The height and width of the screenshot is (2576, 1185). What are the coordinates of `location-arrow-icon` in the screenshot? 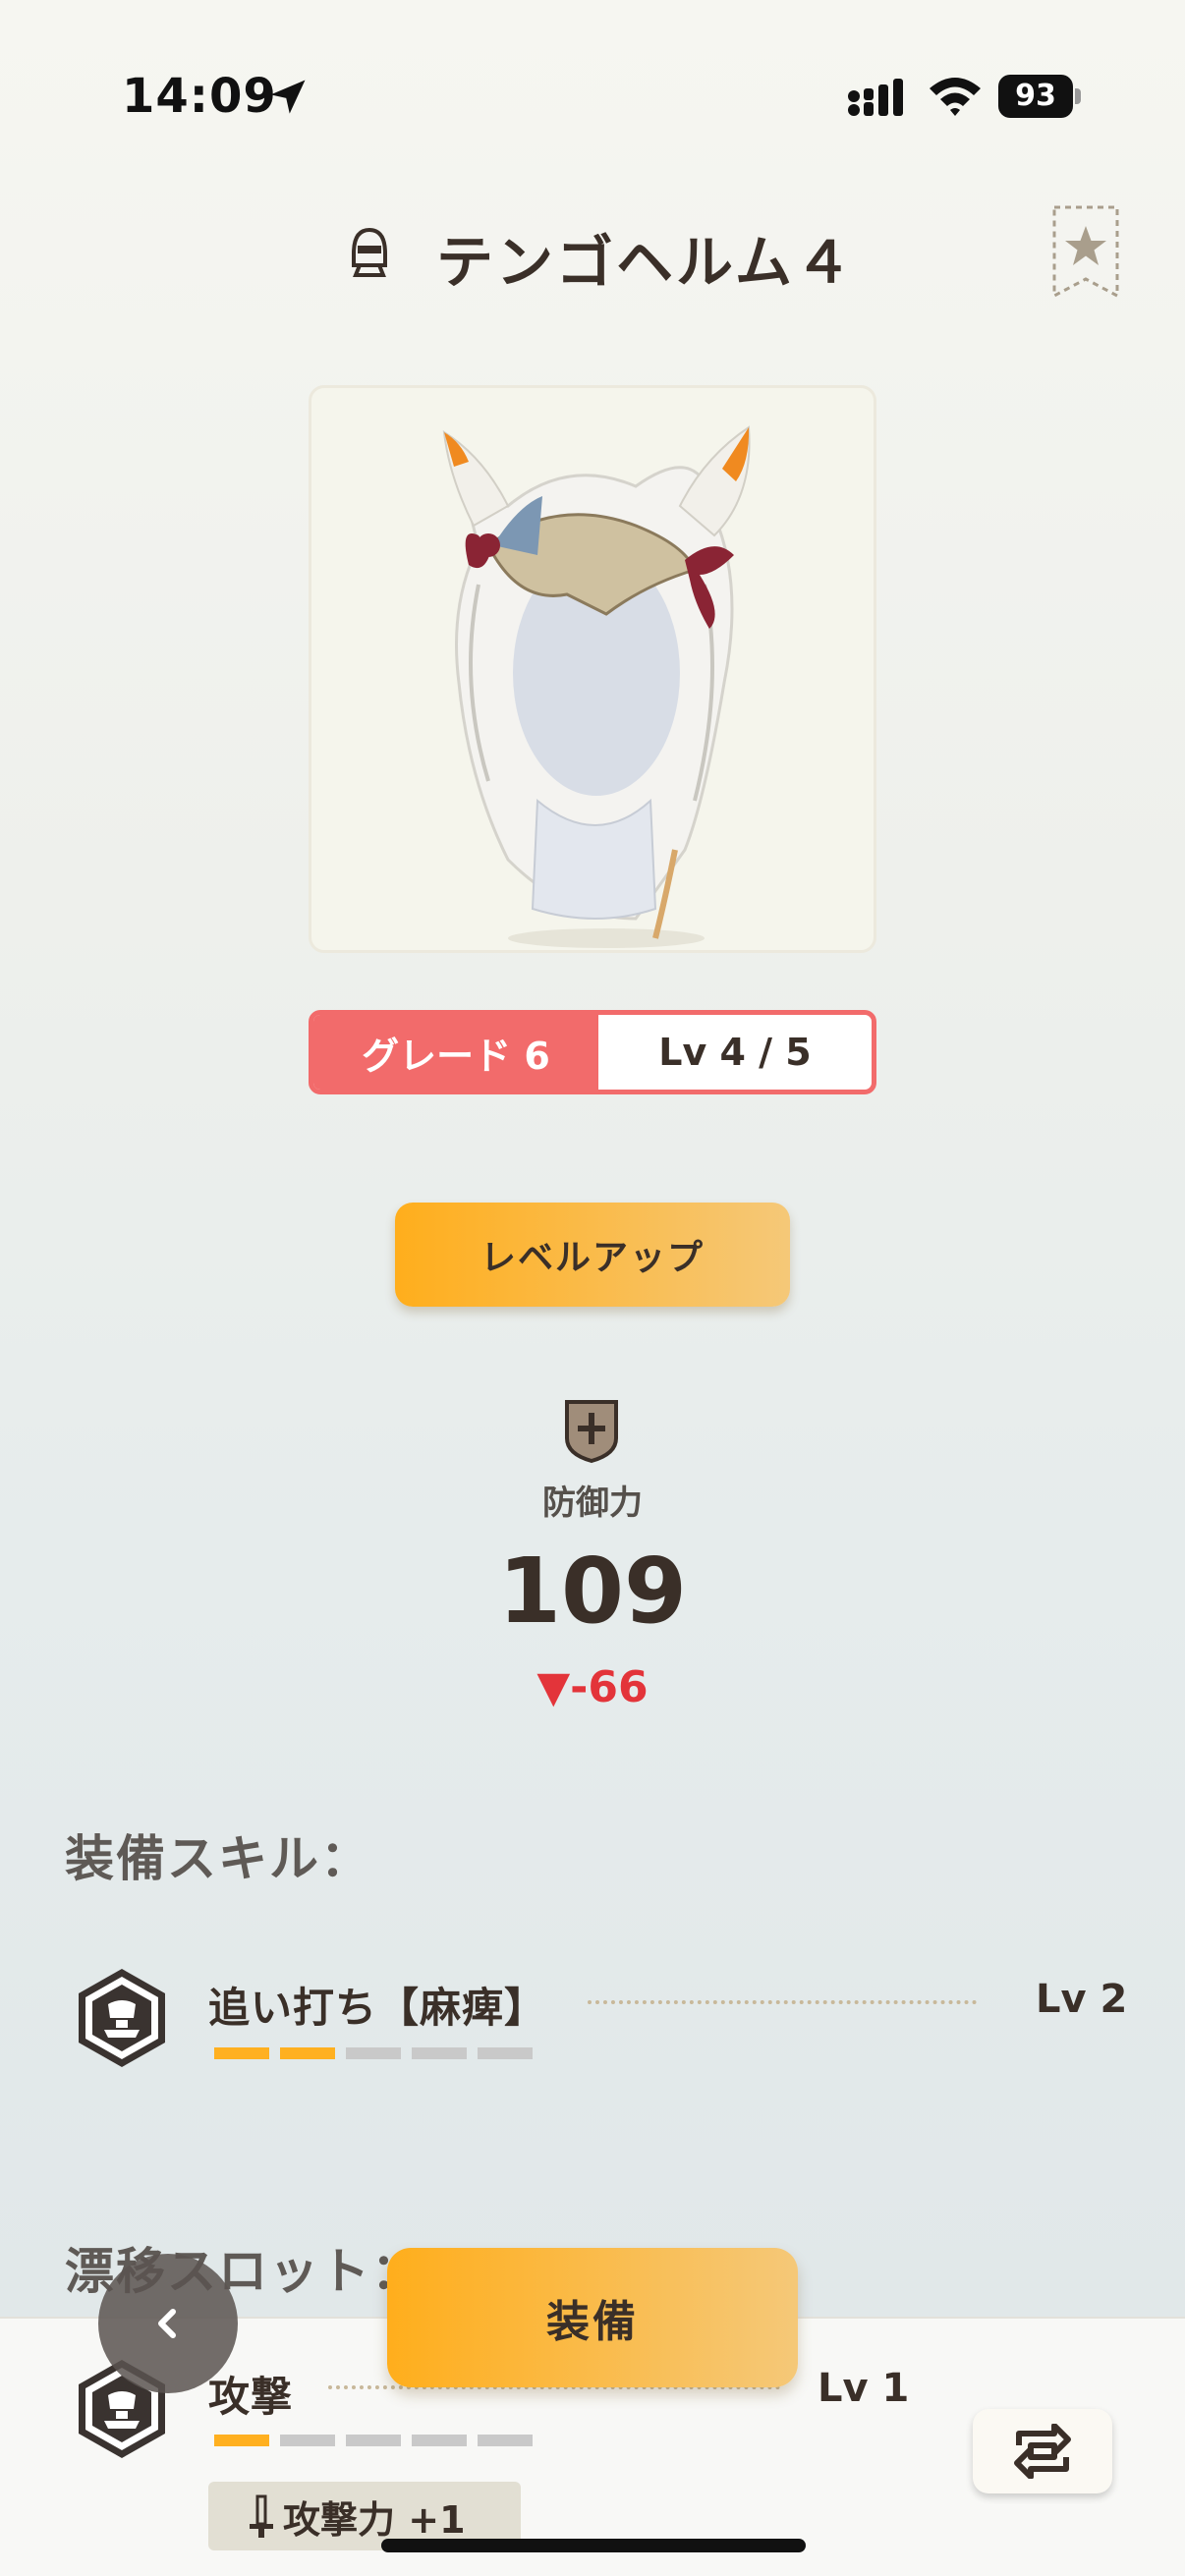 It's located at (288, 97).